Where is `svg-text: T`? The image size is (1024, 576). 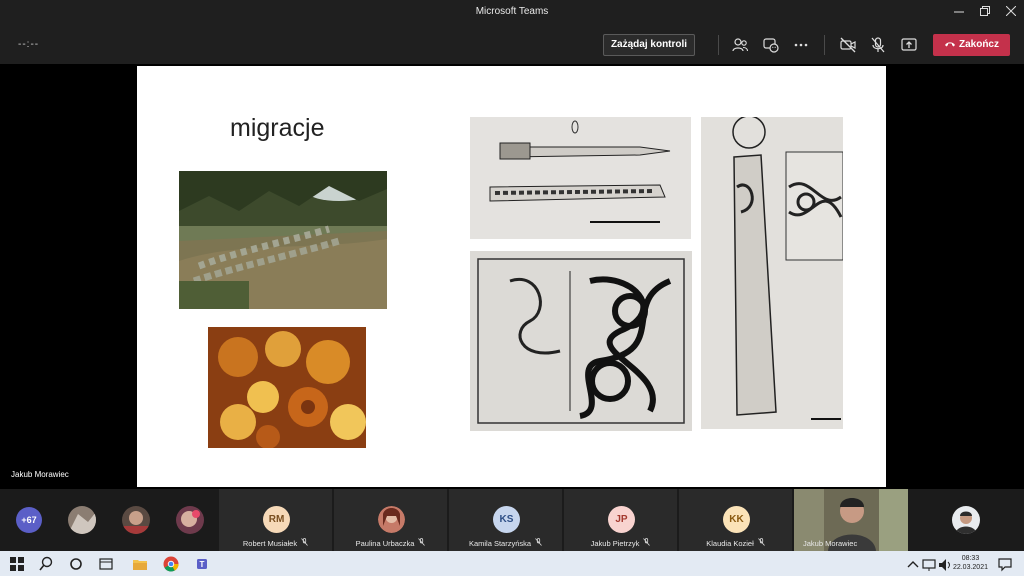
svg-text: T is located at coordinates (202, 564).